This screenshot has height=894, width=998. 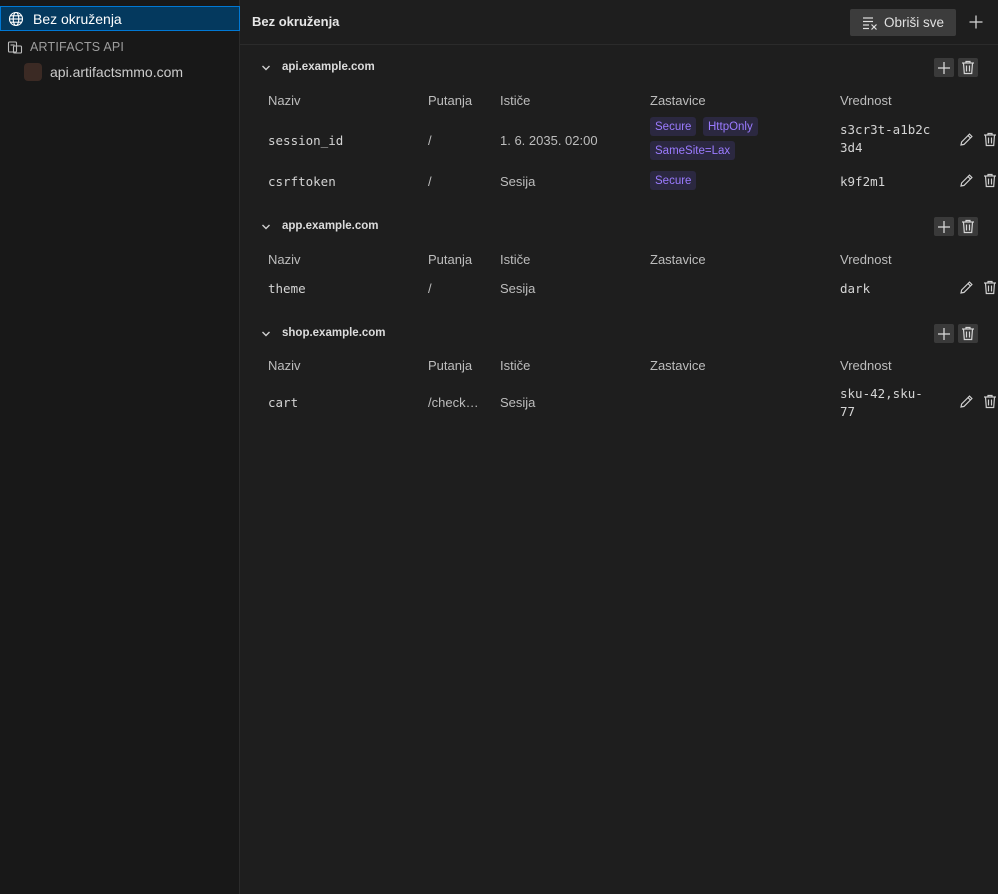 What do you see at coordinates (869, 23) in the screenshot?
I see `clear-all-icon` at bounding box center [869, 23].